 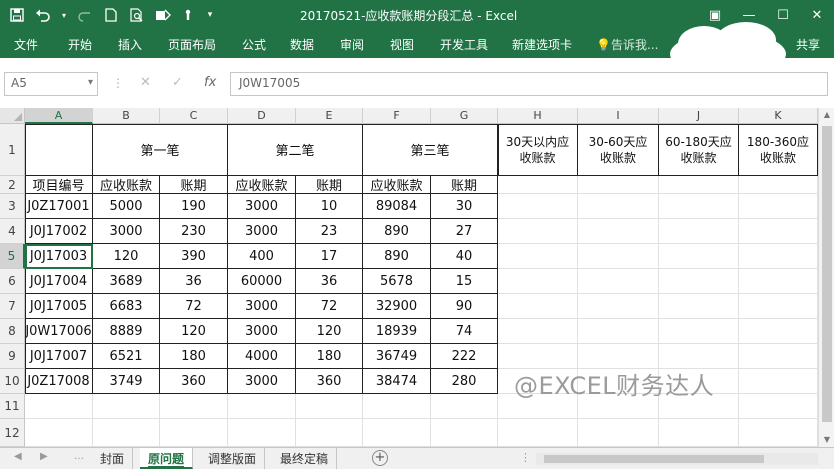 I want to click on tab-insert: 插入, so click(x=130, y=44).